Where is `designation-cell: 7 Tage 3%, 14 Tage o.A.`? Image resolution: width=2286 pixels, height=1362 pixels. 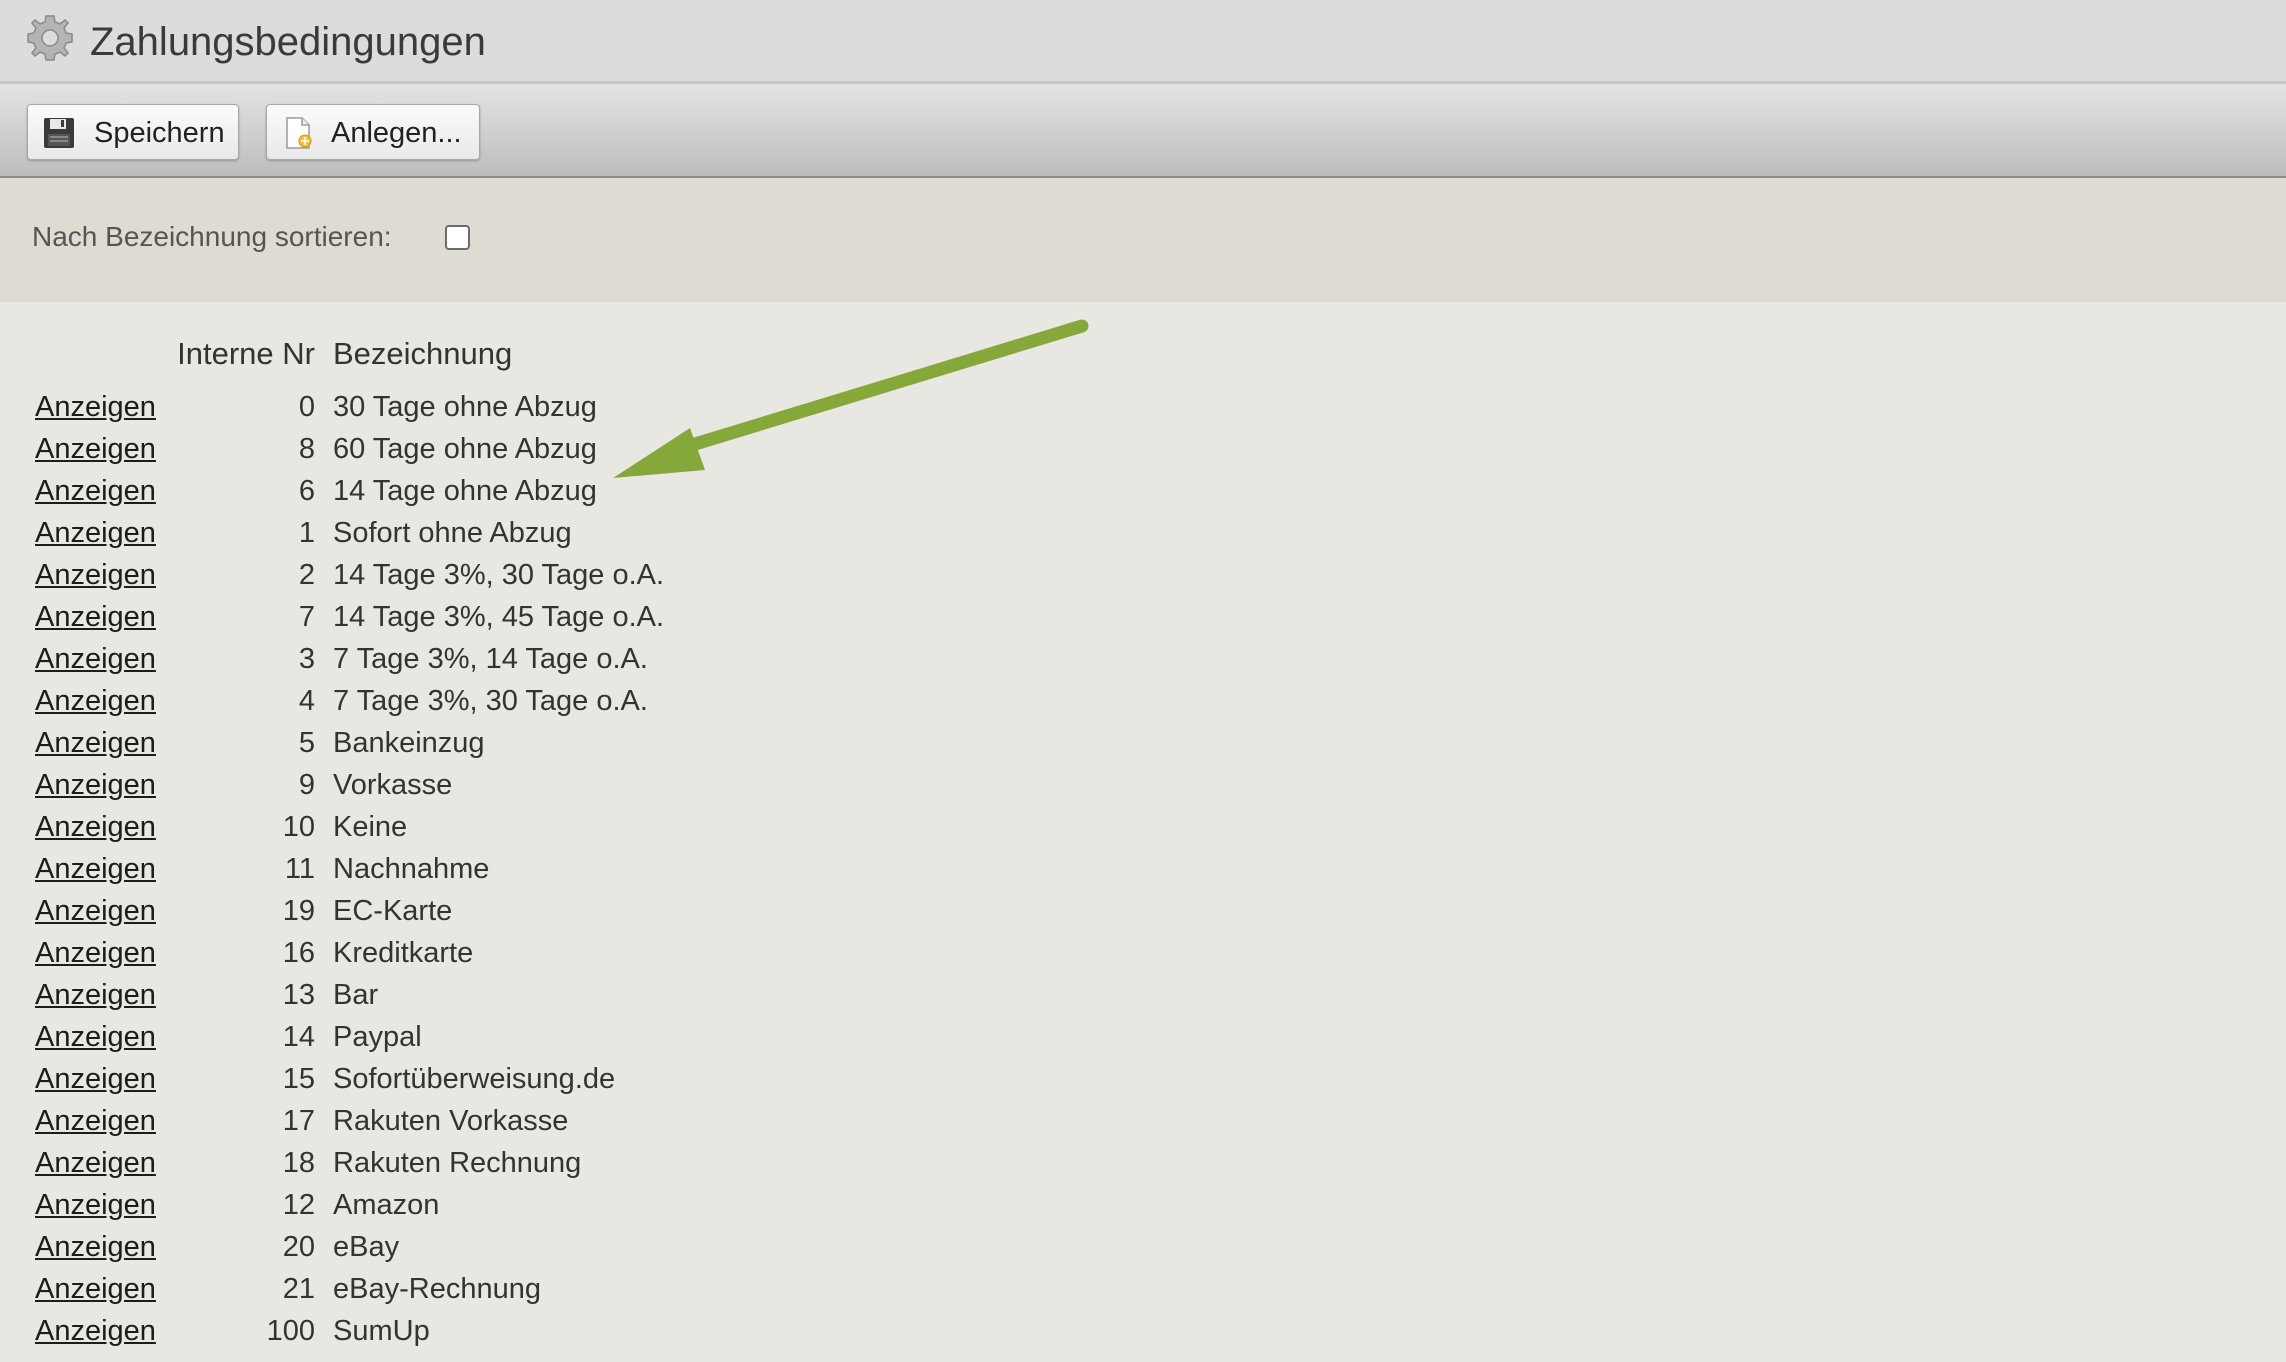 designation-cell: 7 Tage 3%, 14 Tage o.A. is located at coordinates (490, 659).